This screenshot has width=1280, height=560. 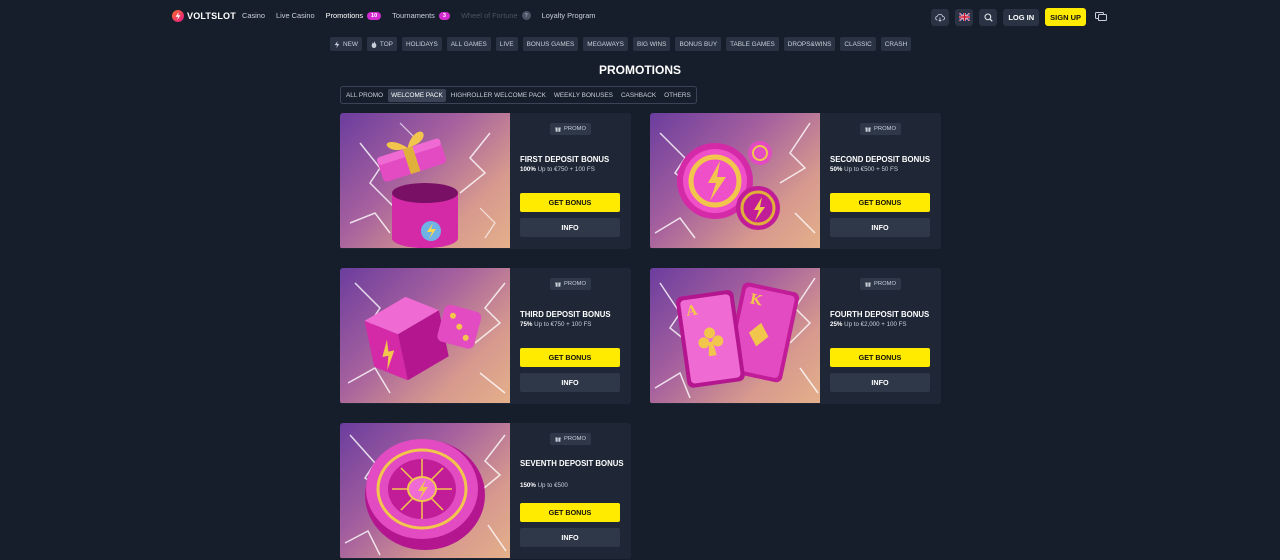 I want to click on category-label: DROPS&WINS, so click(x=809, y=44).